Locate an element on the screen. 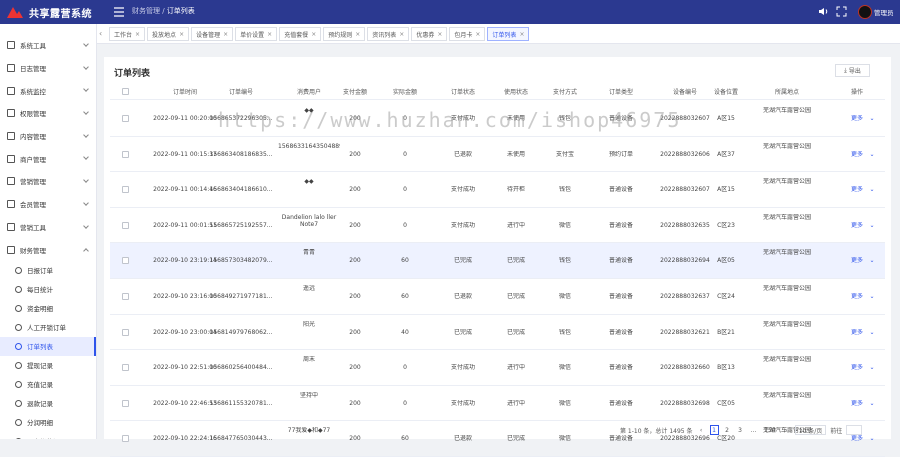 This screenshot has width=900, height=457. sidebar-item-6: 营销管理 is located at coordinates (48, 181).